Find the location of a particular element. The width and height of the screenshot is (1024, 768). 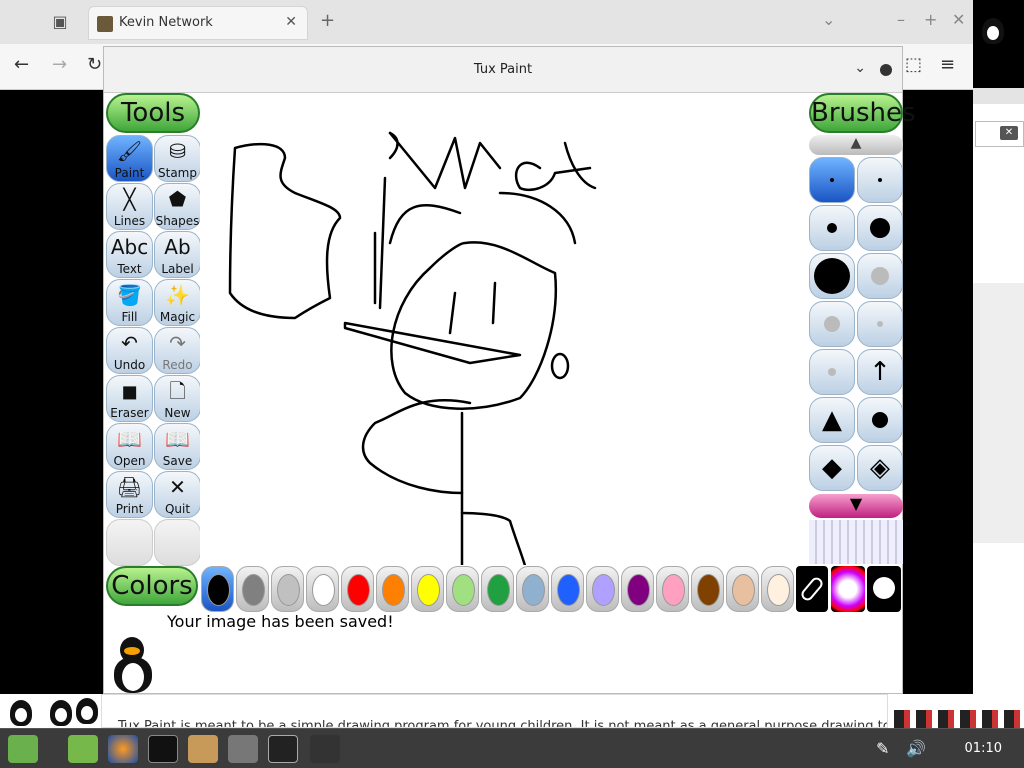

tab-list-button: ▣ is located at coordinates (60, 22).